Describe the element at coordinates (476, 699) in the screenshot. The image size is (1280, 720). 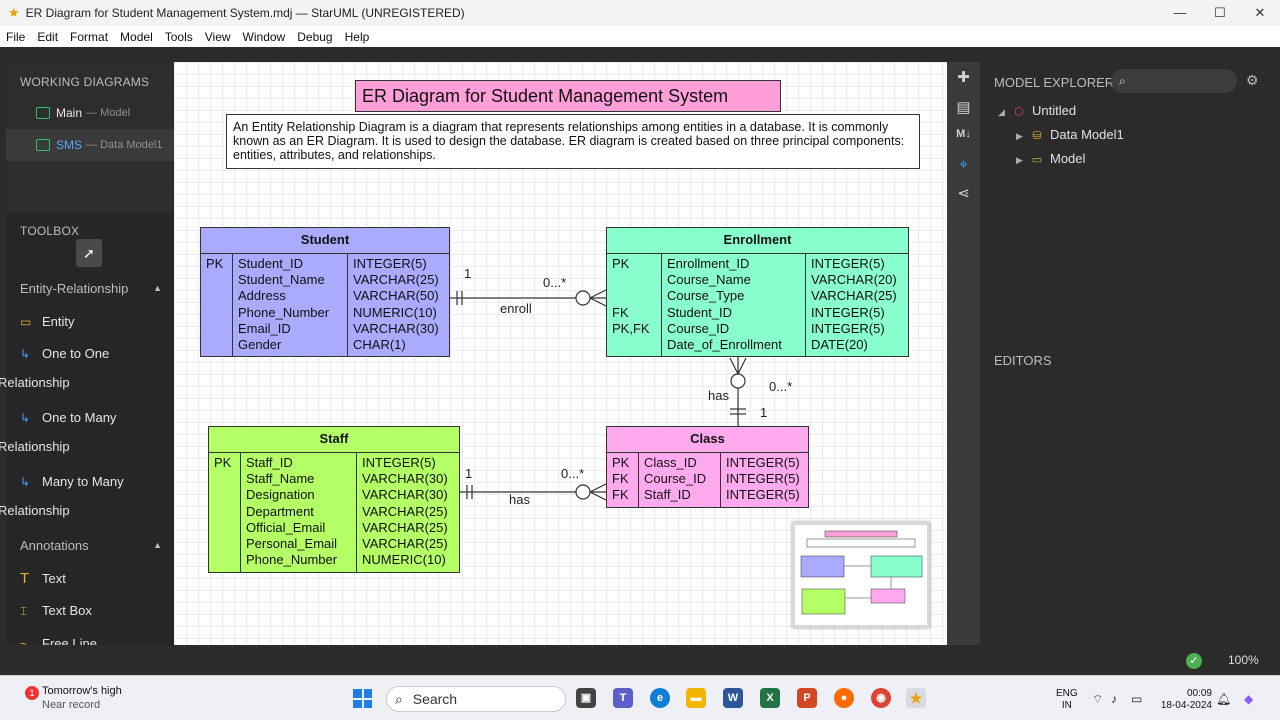
I see `taskbar-search: ⌕ Search` at that location.